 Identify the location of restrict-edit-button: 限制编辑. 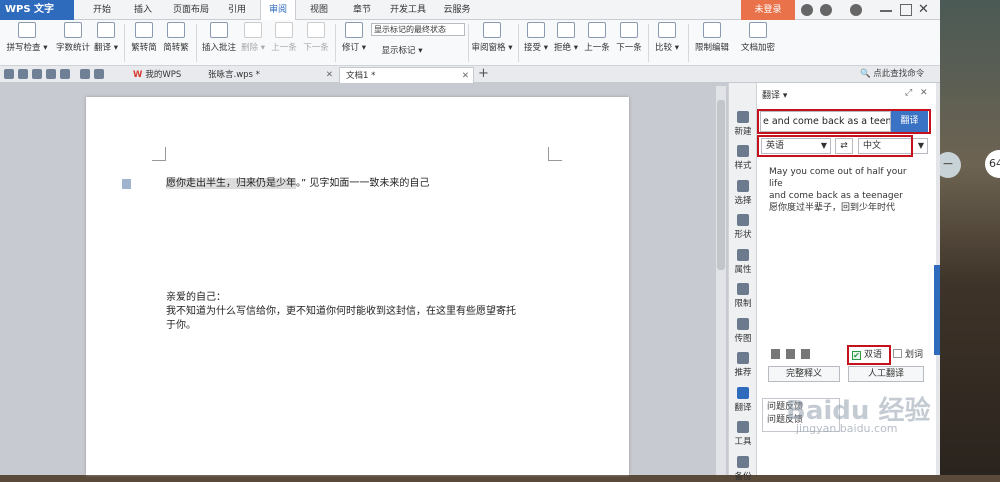
(712, 37).